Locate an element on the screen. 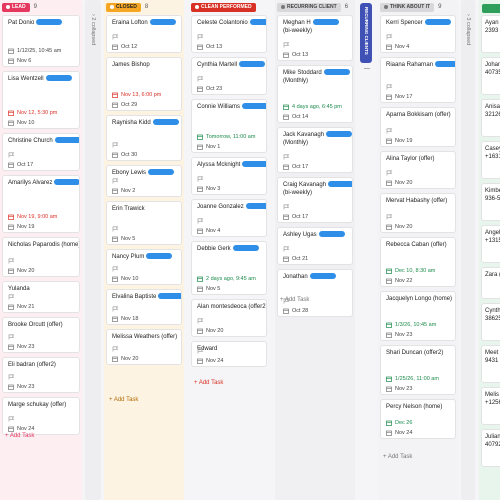 This screenshot has height=500, width=500. task-card: Alan montesdeoca (offer2) Nov 20 is located at coordinates (229, 318).